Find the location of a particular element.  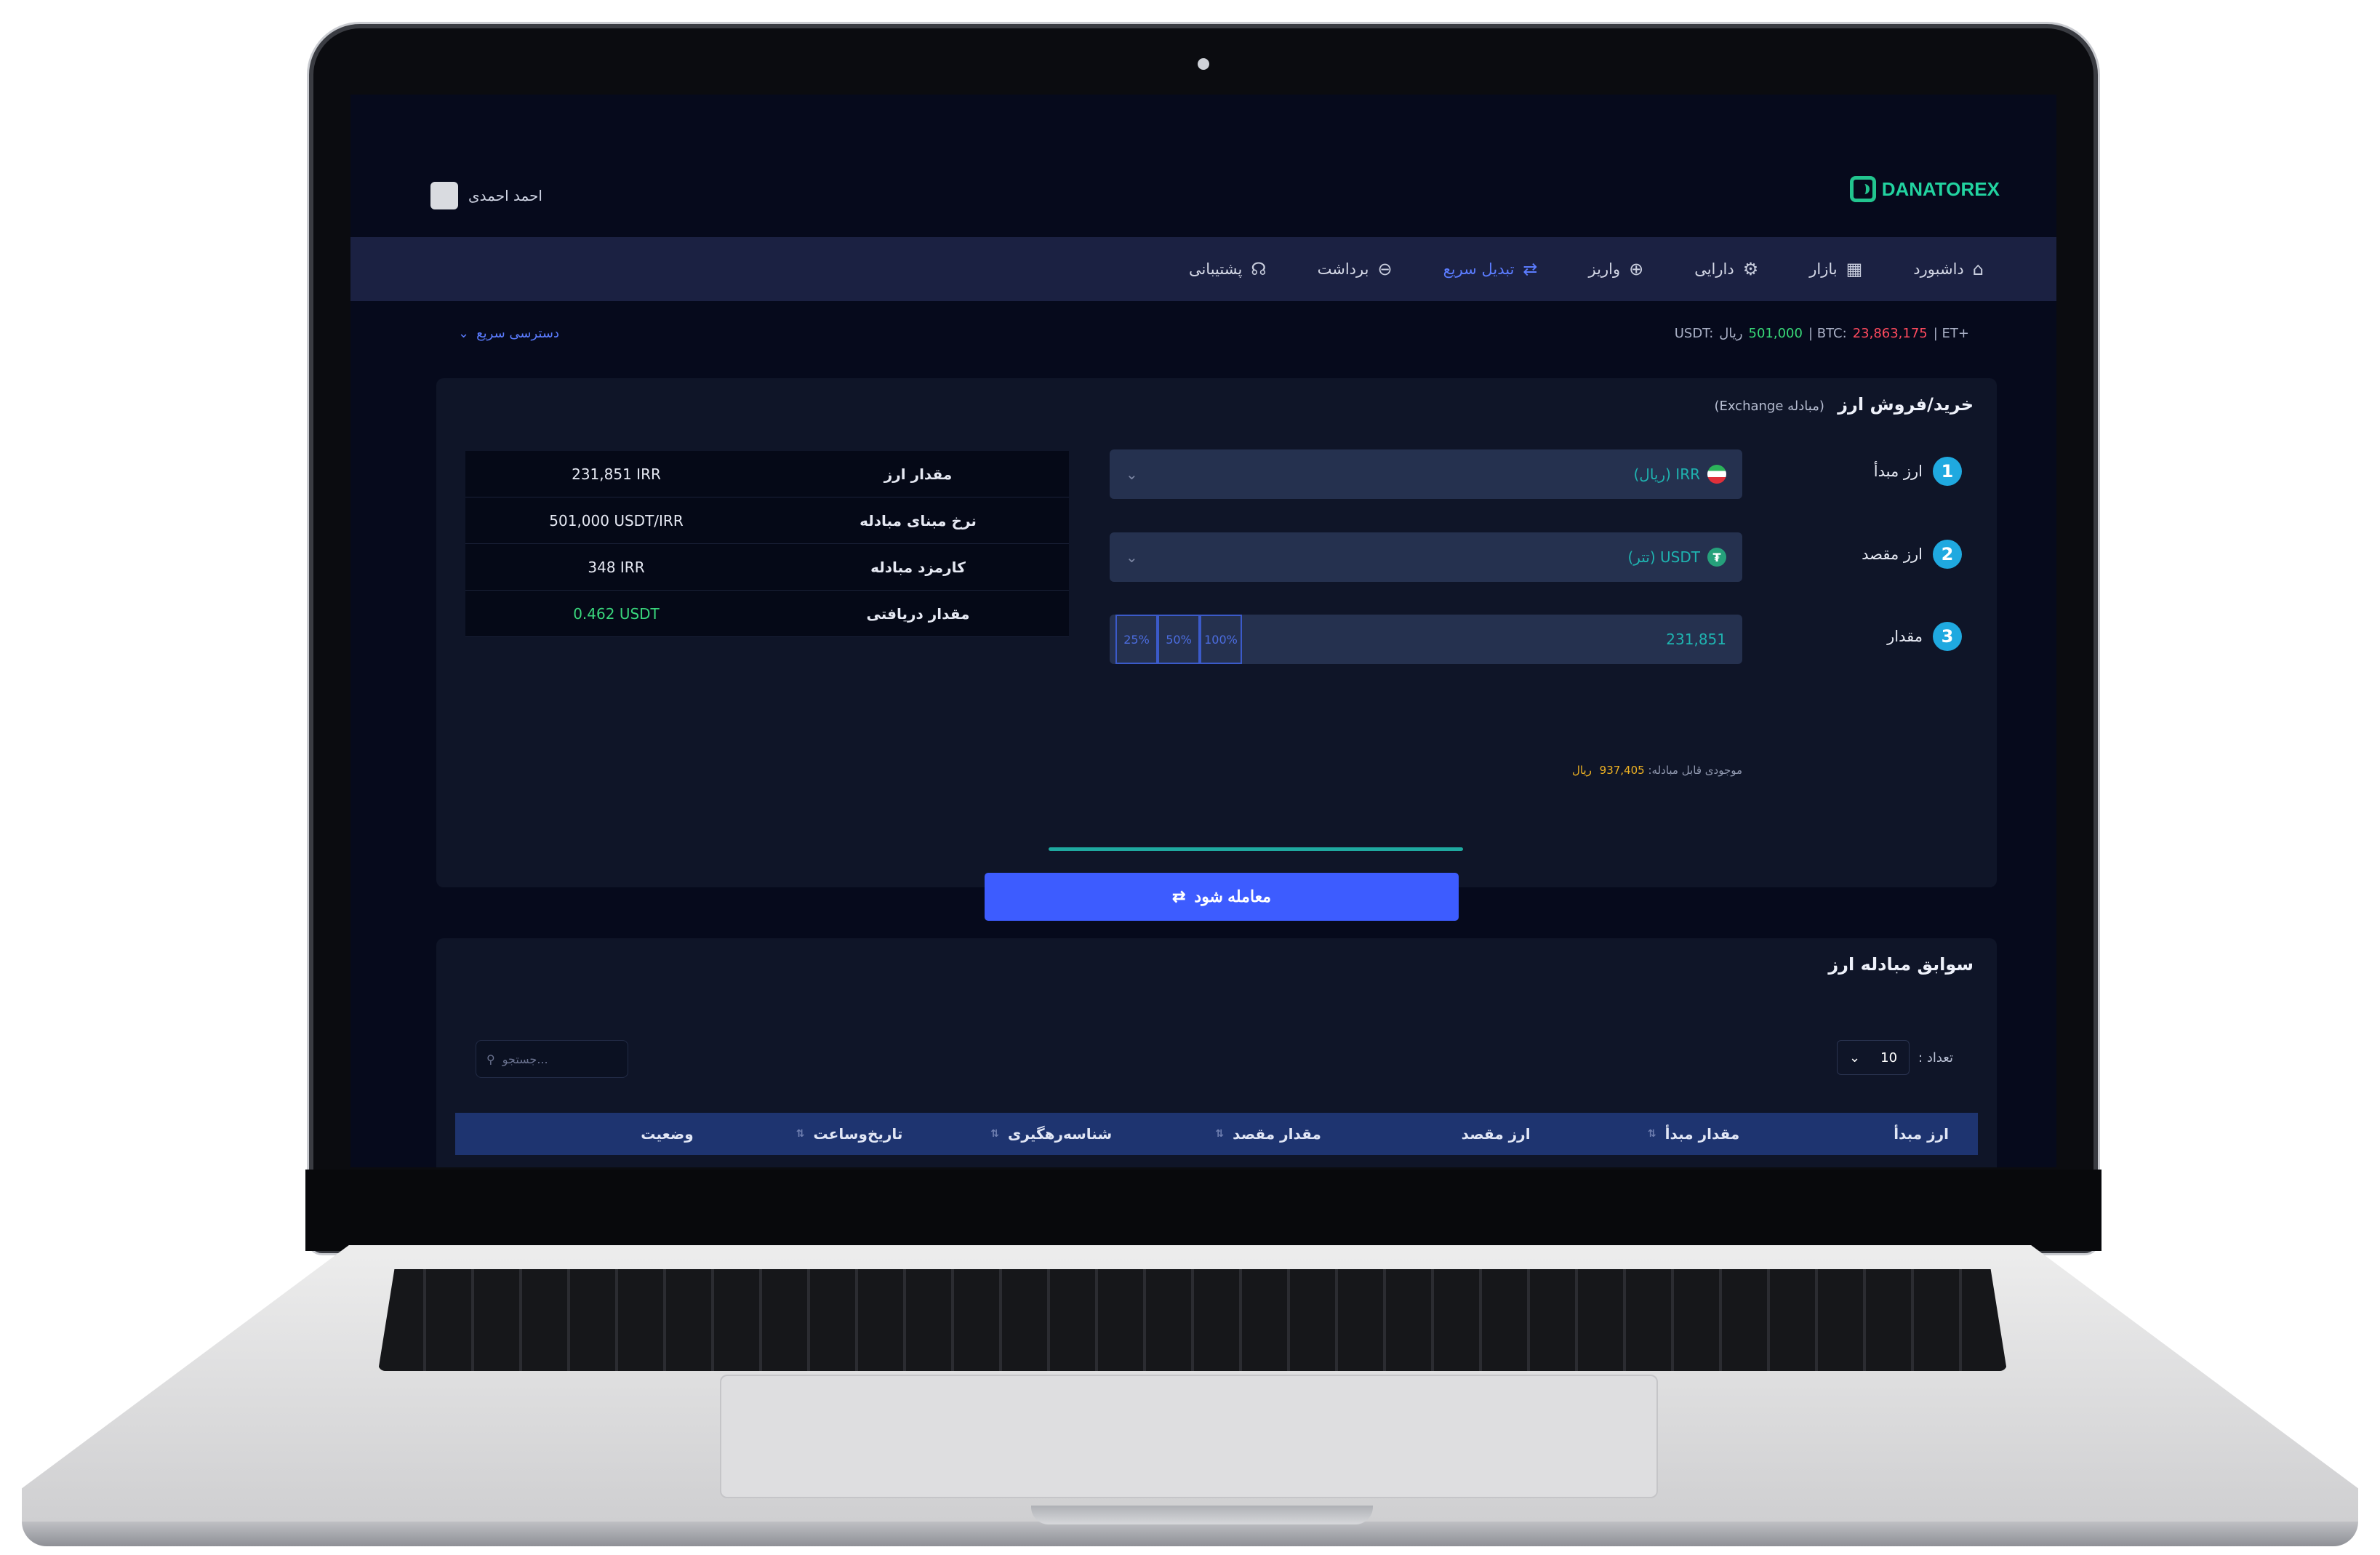

column-label: وضعیت is located at coordinates (667, 1134).